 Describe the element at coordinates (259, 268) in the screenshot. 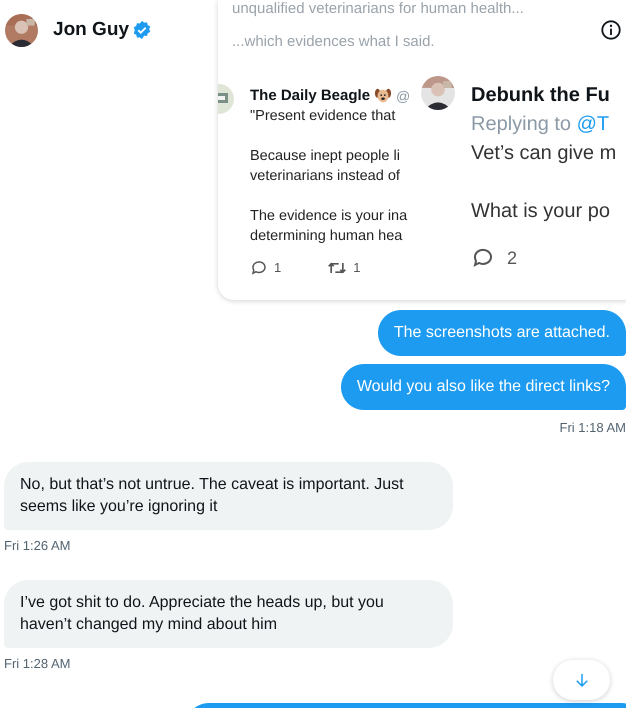

I see `reply-icon` at that location.